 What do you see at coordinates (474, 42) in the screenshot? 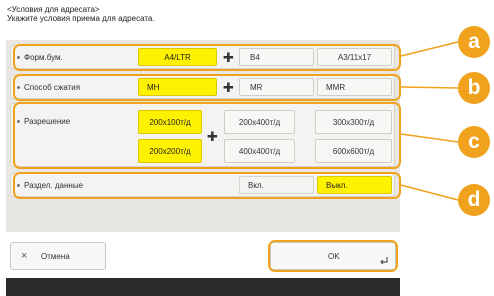
I see `callout-a: a` at bounding box center [474, 42].